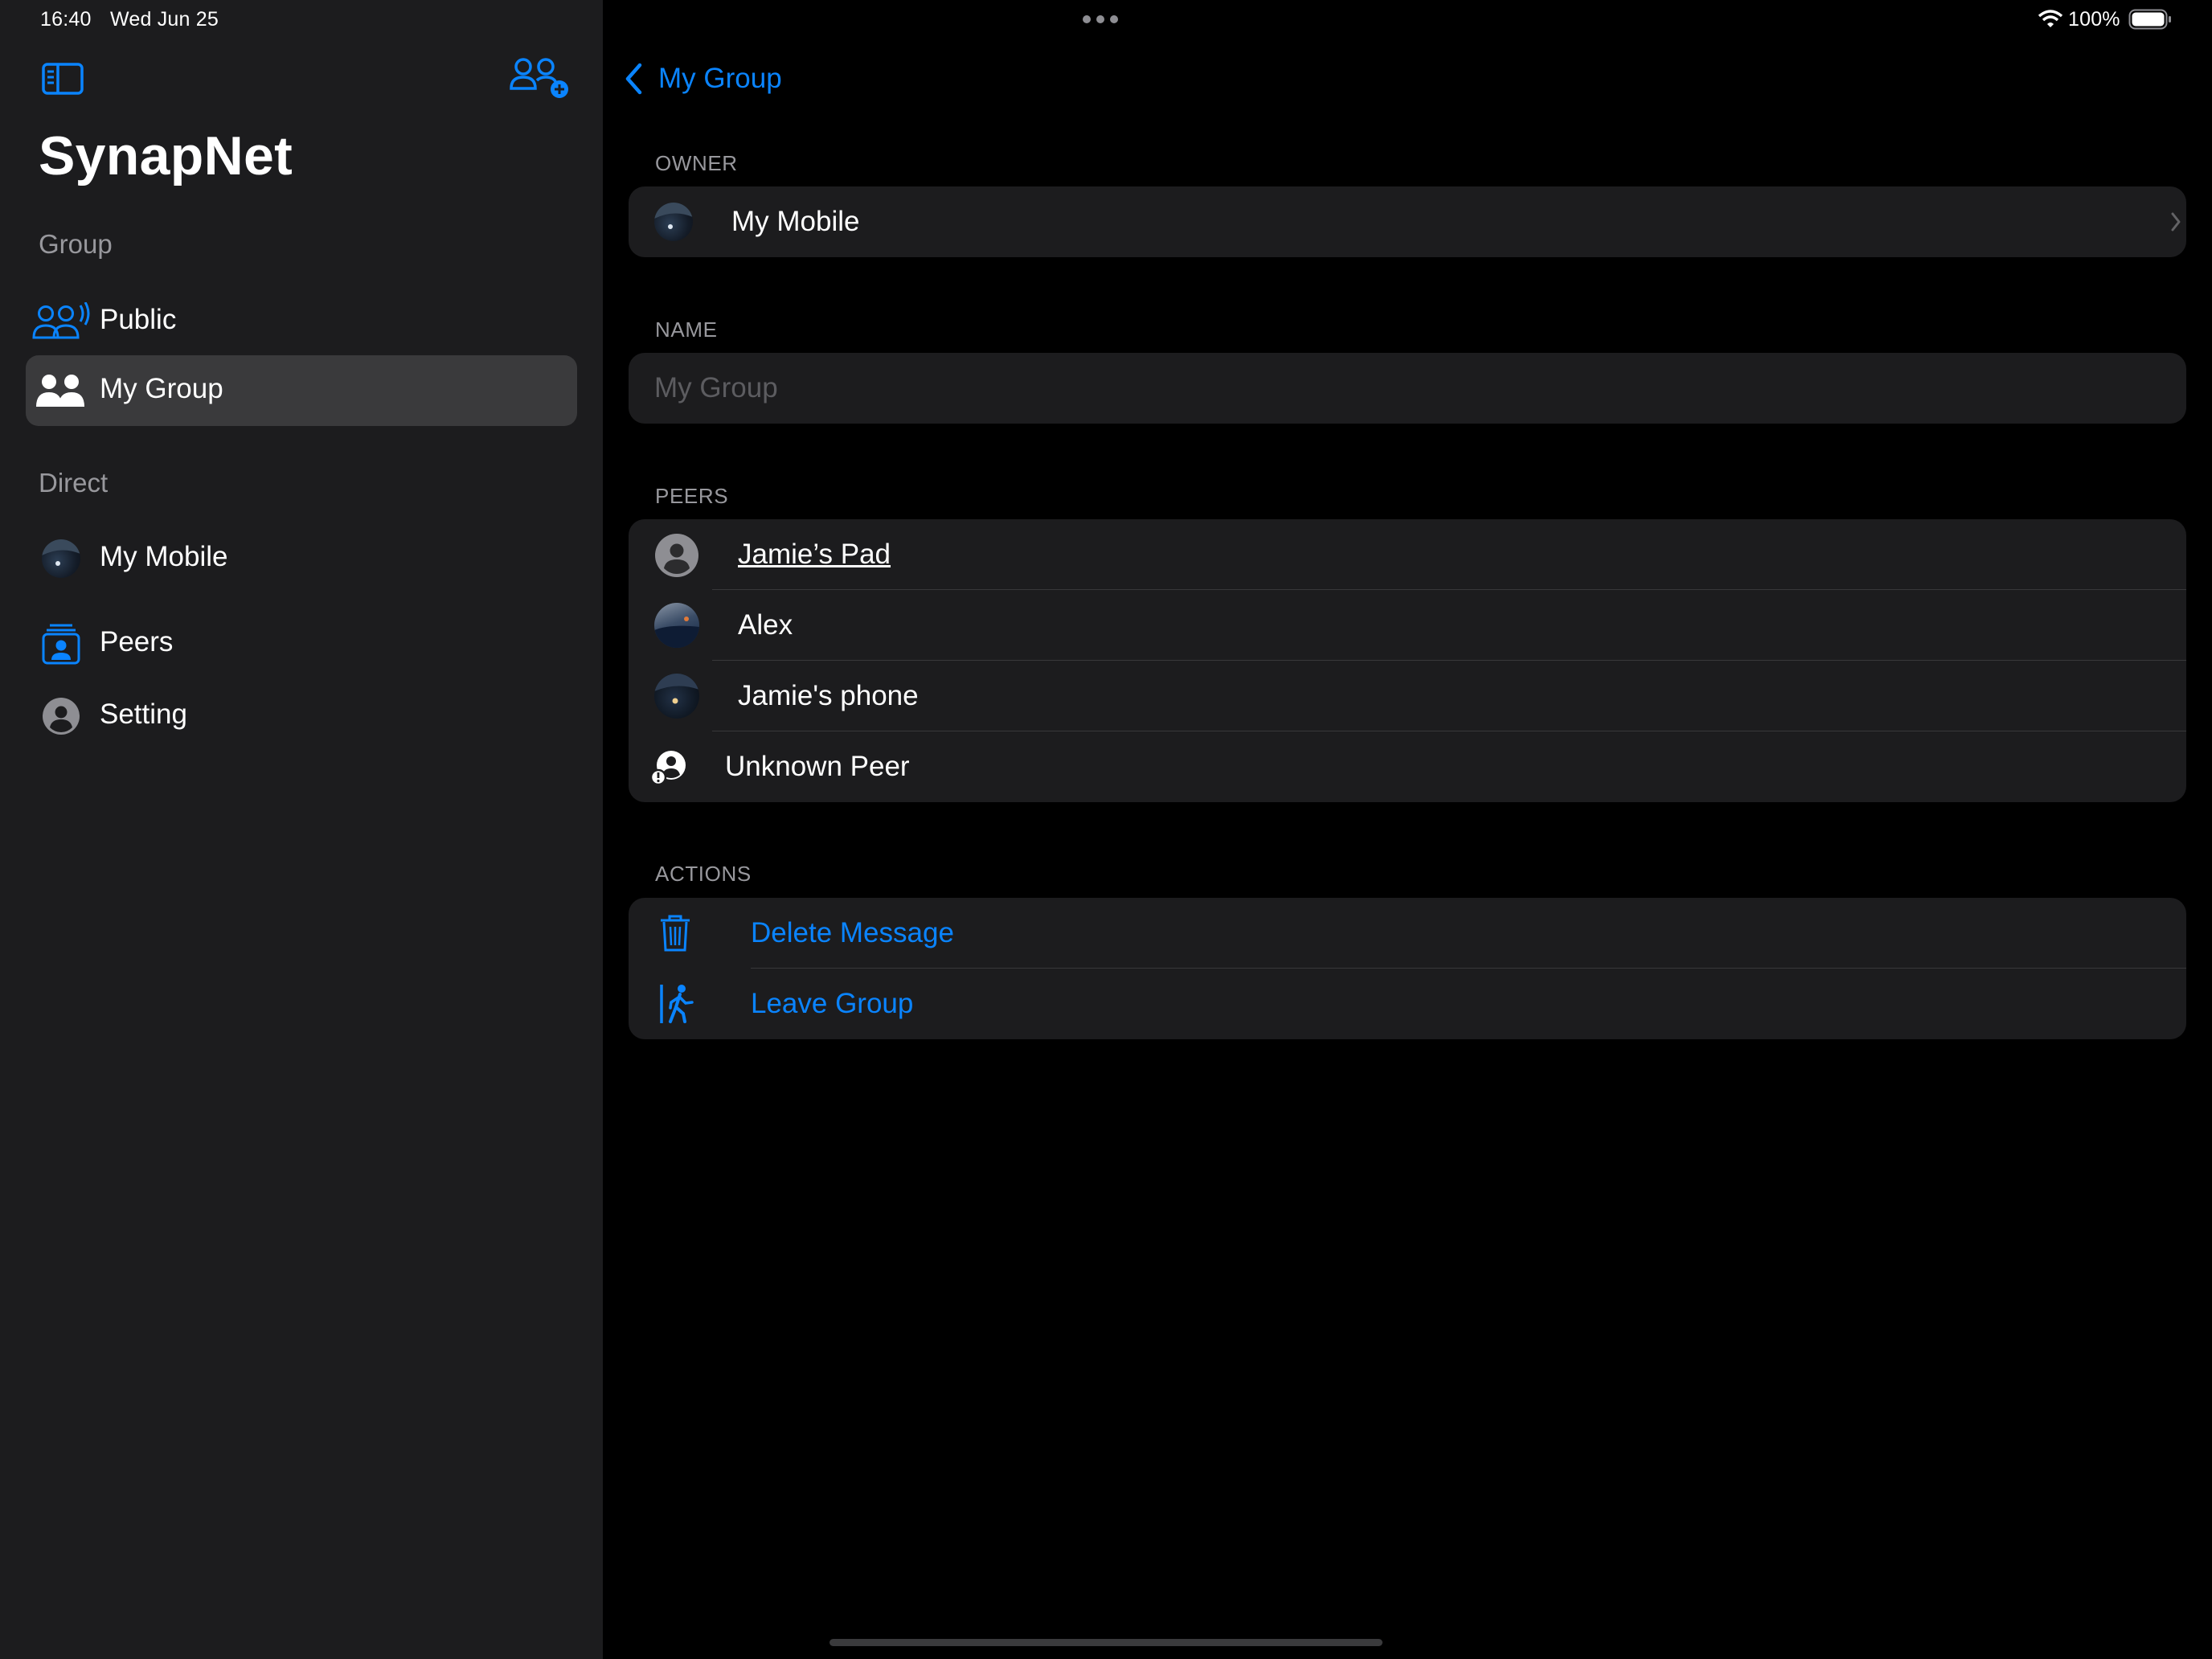 This screenshot has width=2212, height=1659. Describe the element at coordinates (301, 716) in the screenshot. I see `sidebar-item-setting: Setting` at that location.